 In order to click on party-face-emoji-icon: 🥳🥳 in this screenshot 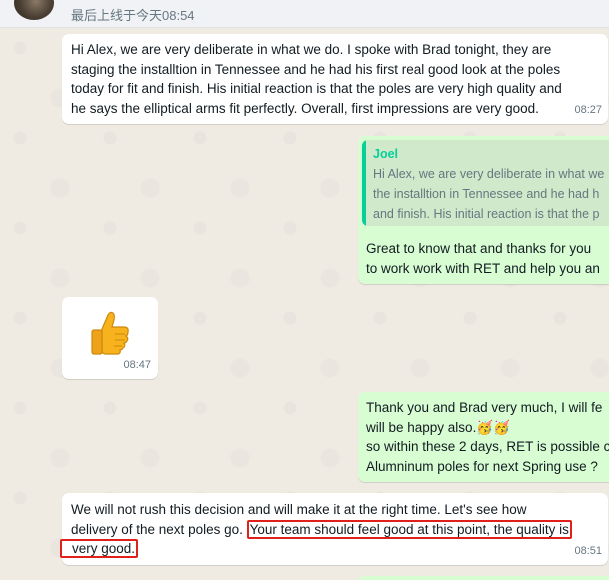, I will do `click(493, 427)`.